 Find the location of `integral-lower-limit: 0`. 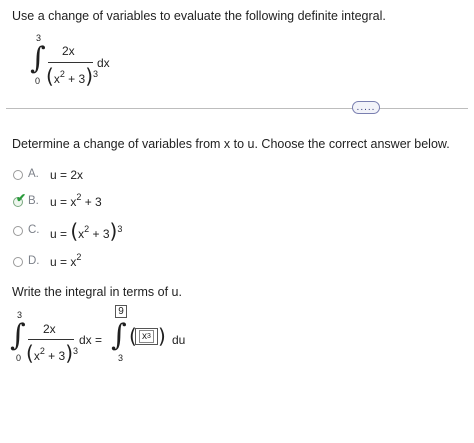

integral-lower-limit: 0 is located at coordinates (38, 81).